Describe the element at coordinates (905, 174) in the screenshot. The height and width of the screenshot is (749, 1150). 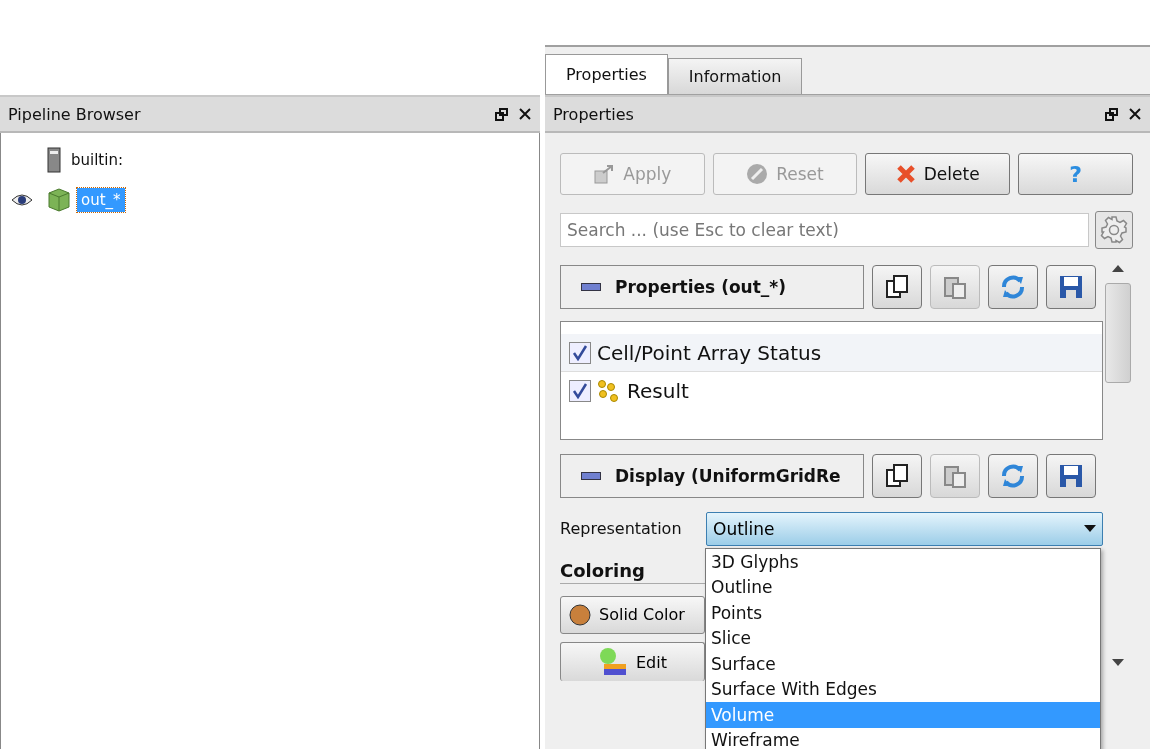
I see `delete-icon` at that location.